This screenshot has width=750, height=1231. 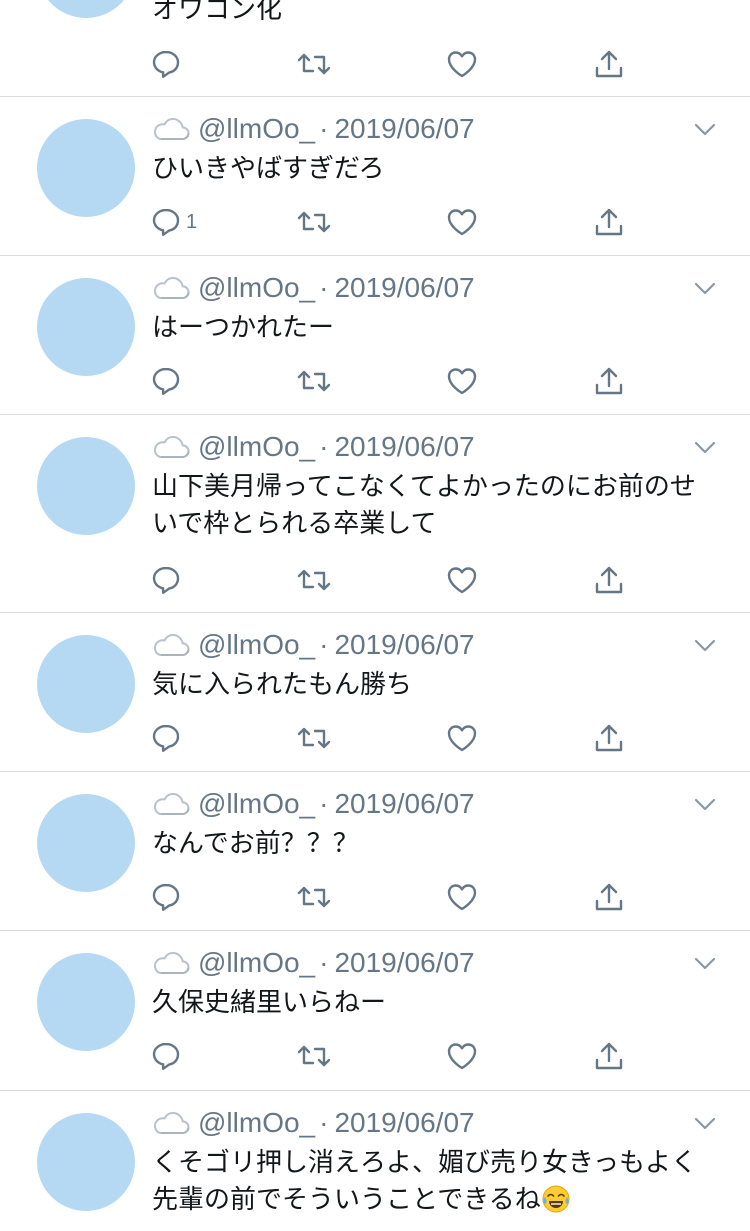 I want to click on tweet: @llmOo_ · 2019/06/07 久保史緒里いらねー, so click(x=375, y=1011).